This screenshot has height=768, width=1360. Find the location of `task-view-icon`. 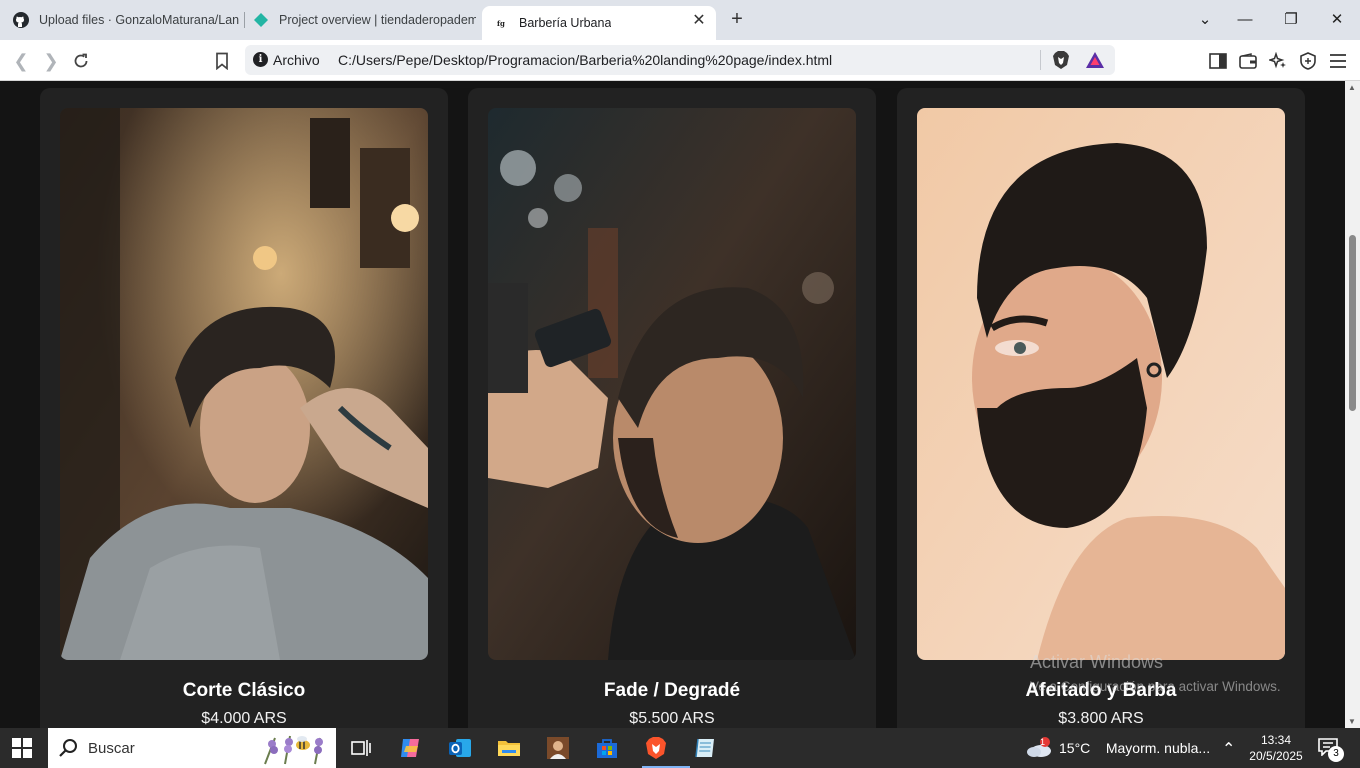

task-view-icon is located at coordinates (361, 748).